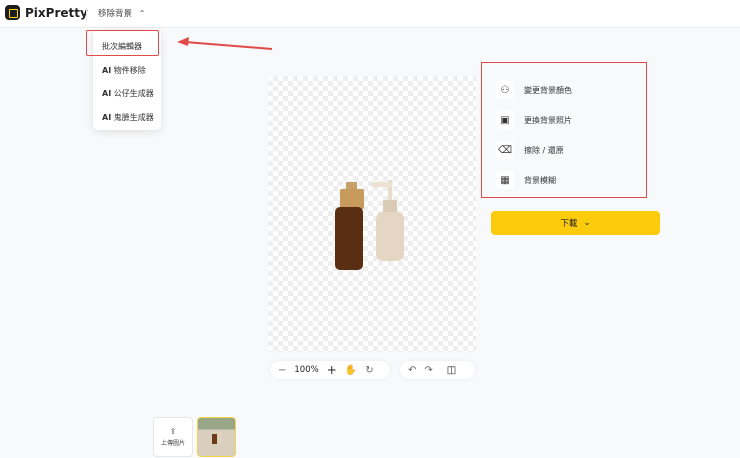 The width and height of the screenshot is (740, 458). I want to click on upload-icon: ⇪, so click(173, 431).